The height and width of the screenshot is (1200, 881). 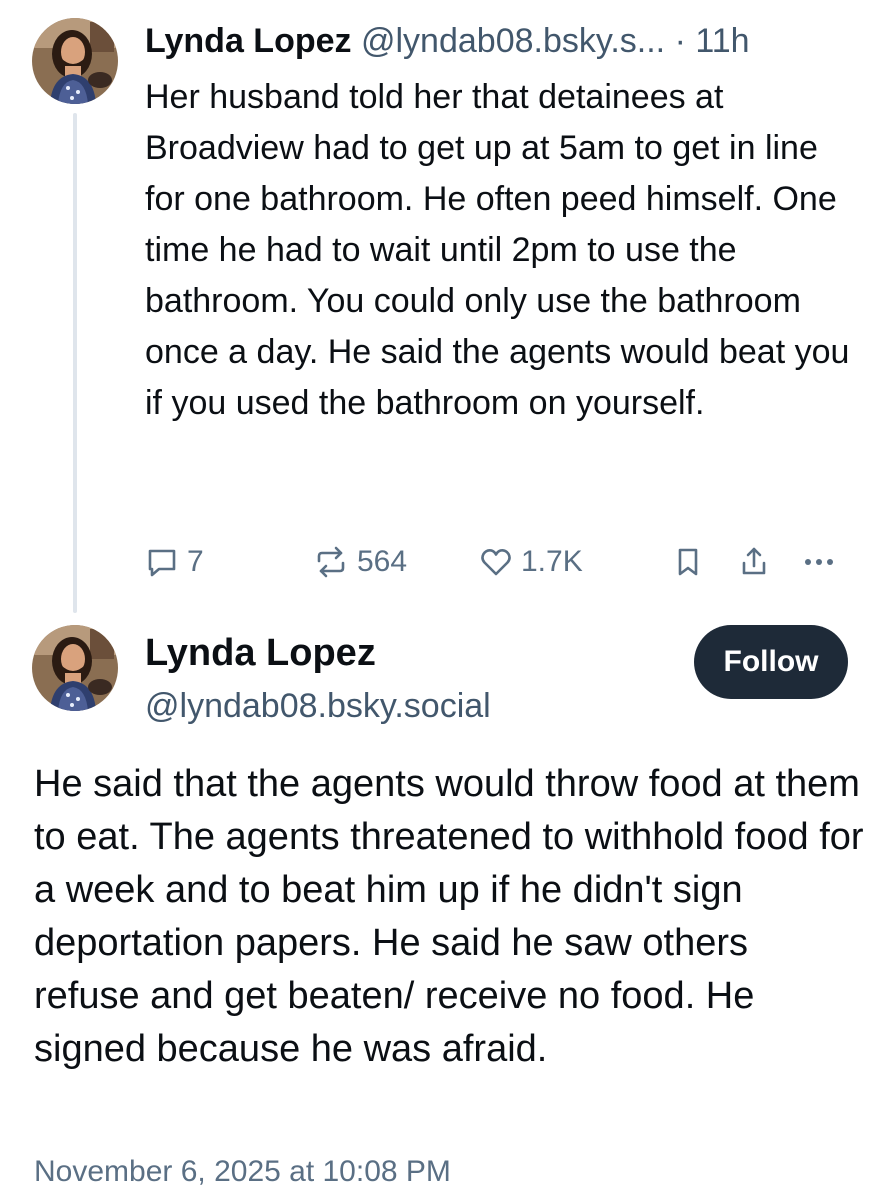 I want to click on share-button, so click(x=754, y=562).